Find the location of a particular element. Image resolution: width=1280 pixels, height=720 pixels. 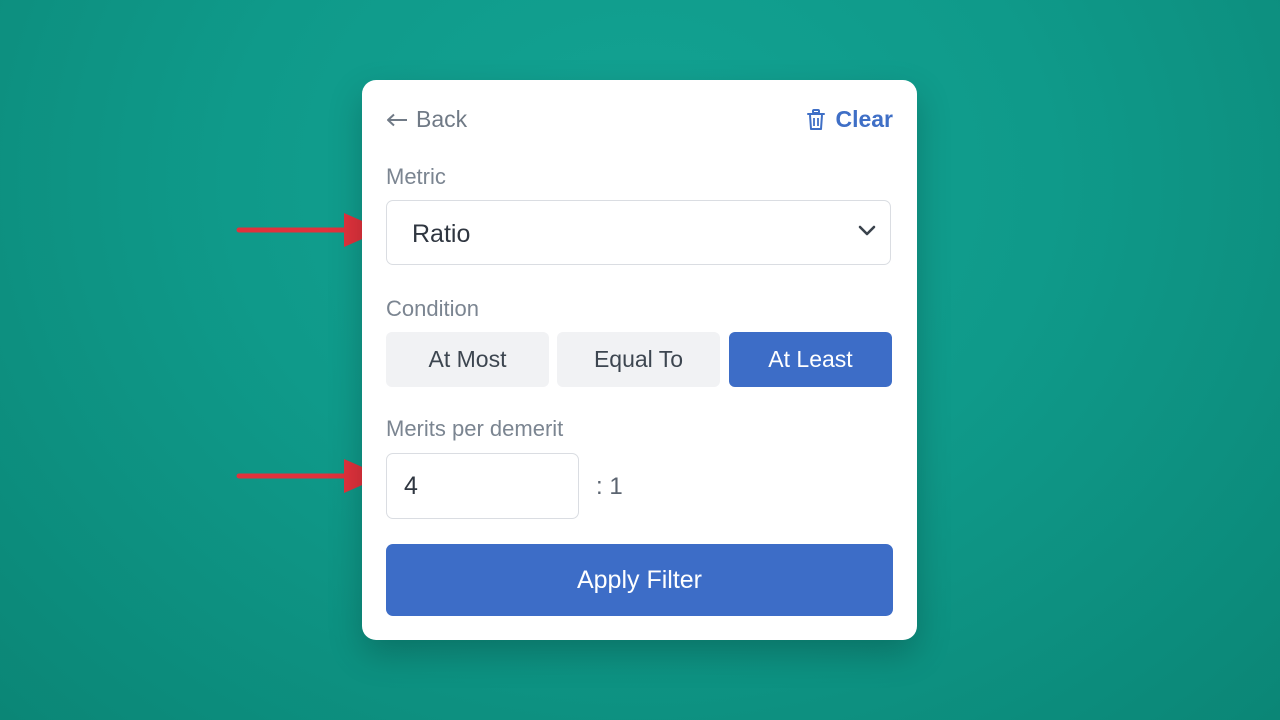

apply-filter-button: Apply Filter is located at coordinates (639, 580).